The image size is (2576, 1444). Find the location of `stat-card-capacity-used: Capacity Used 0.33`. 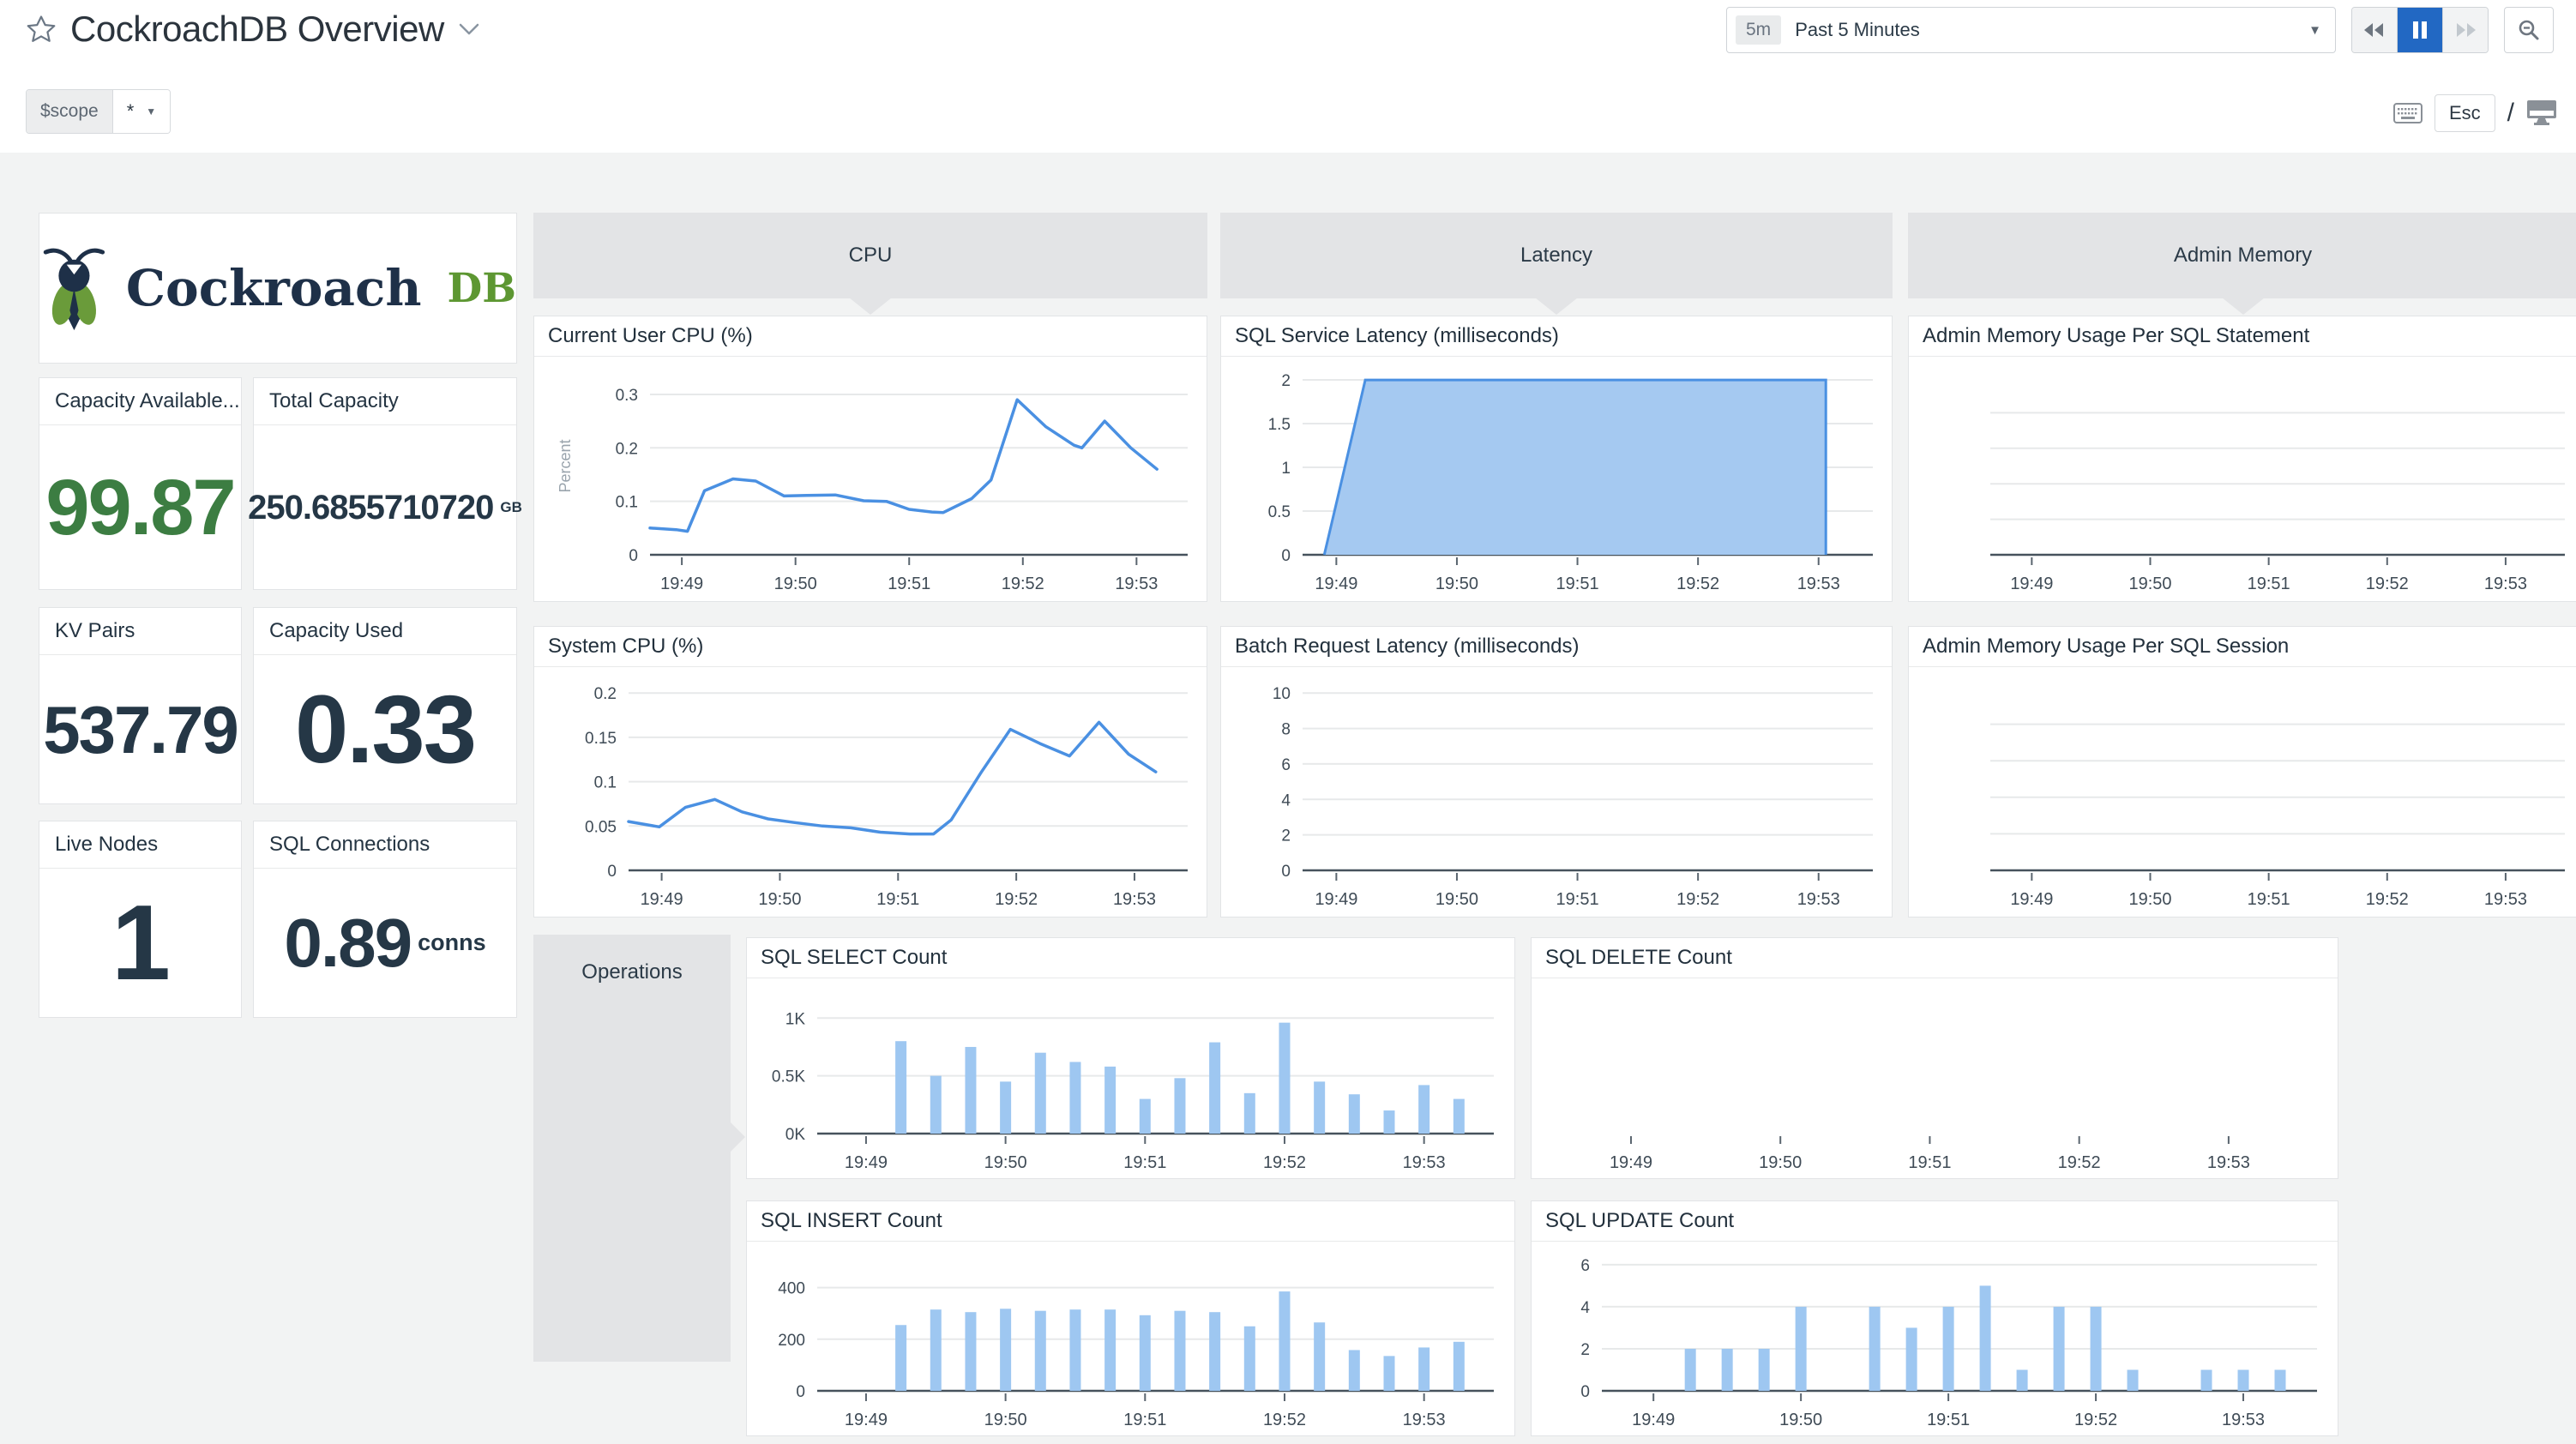

stat-card-capacity-used: Capacity Used 0.33 is located at coordinates (385, 705).